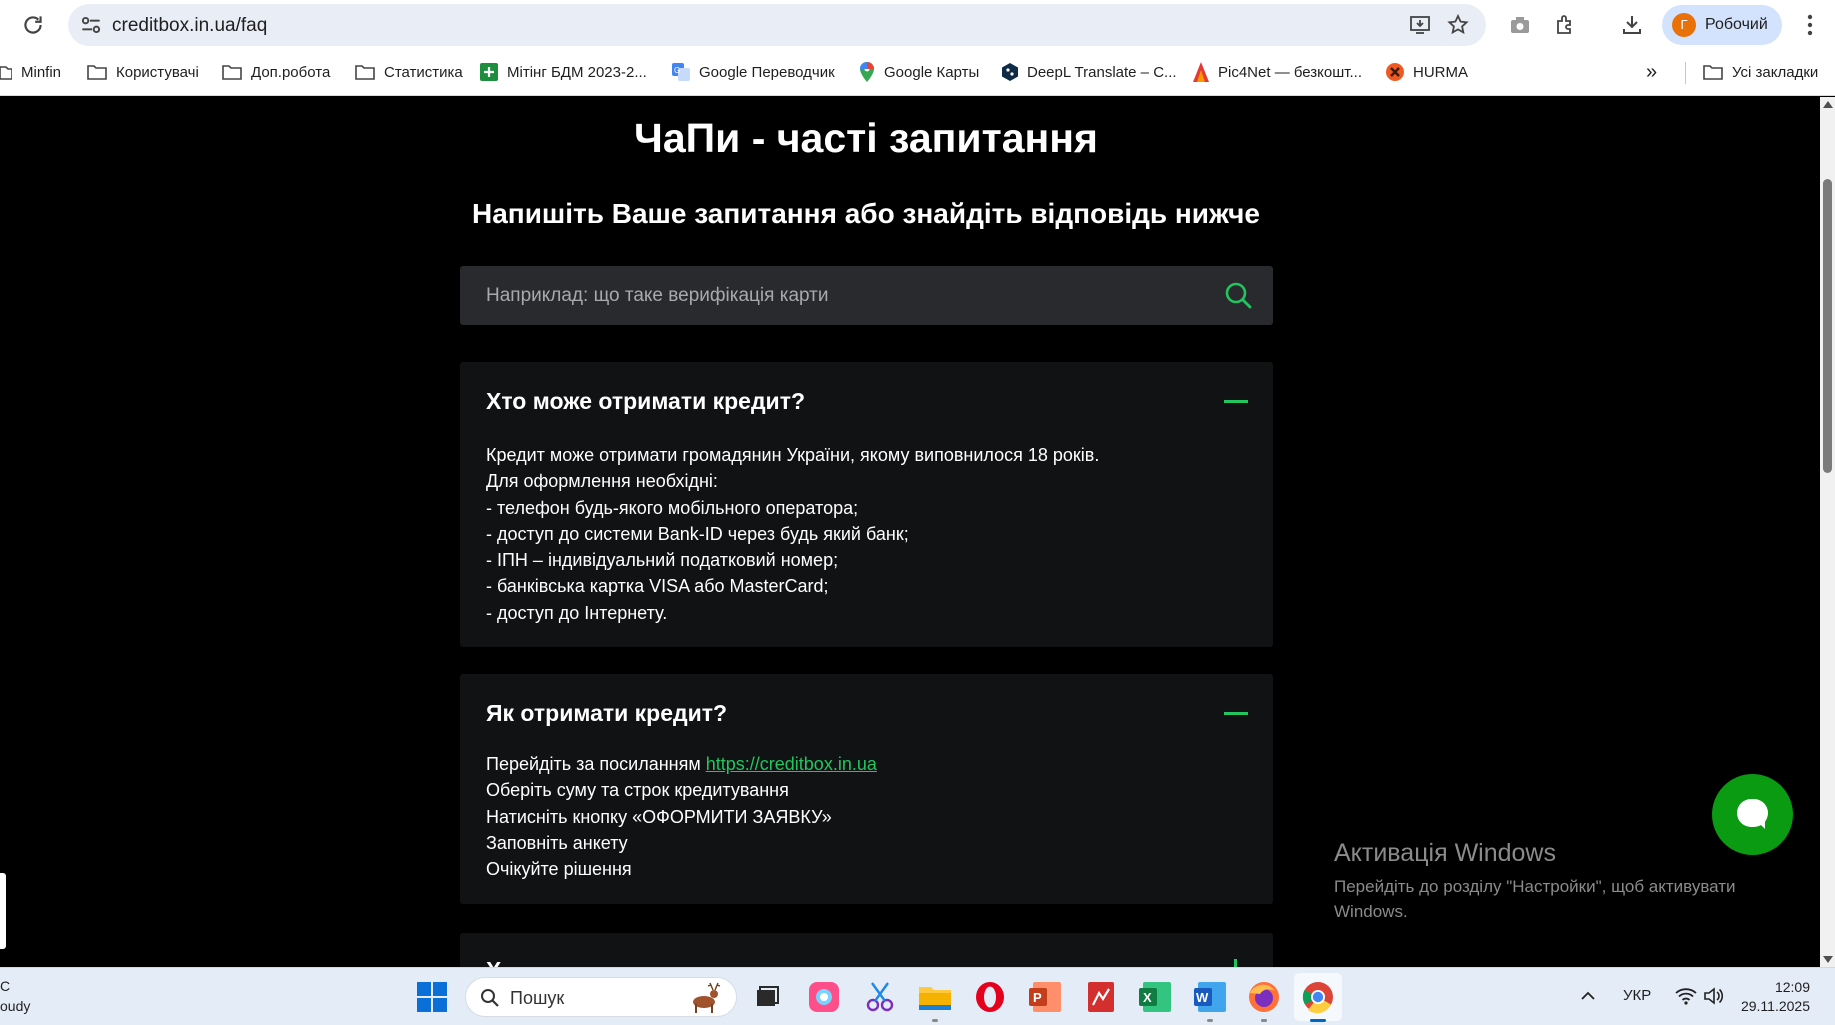  I want to click on chevron-up-icon, so click(1588, 996).